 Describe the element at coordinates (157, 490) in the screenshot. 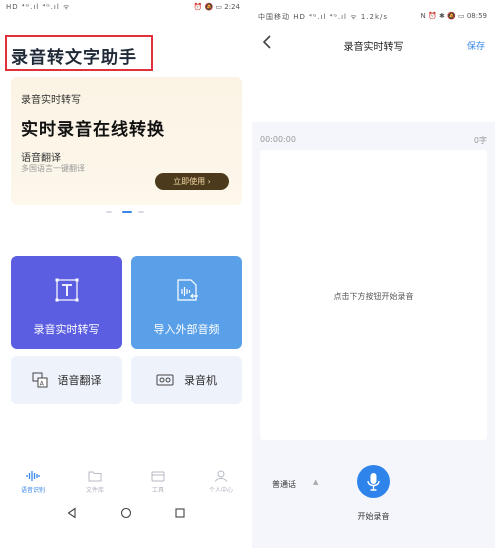

I see `nav-label: 工具` at that location.